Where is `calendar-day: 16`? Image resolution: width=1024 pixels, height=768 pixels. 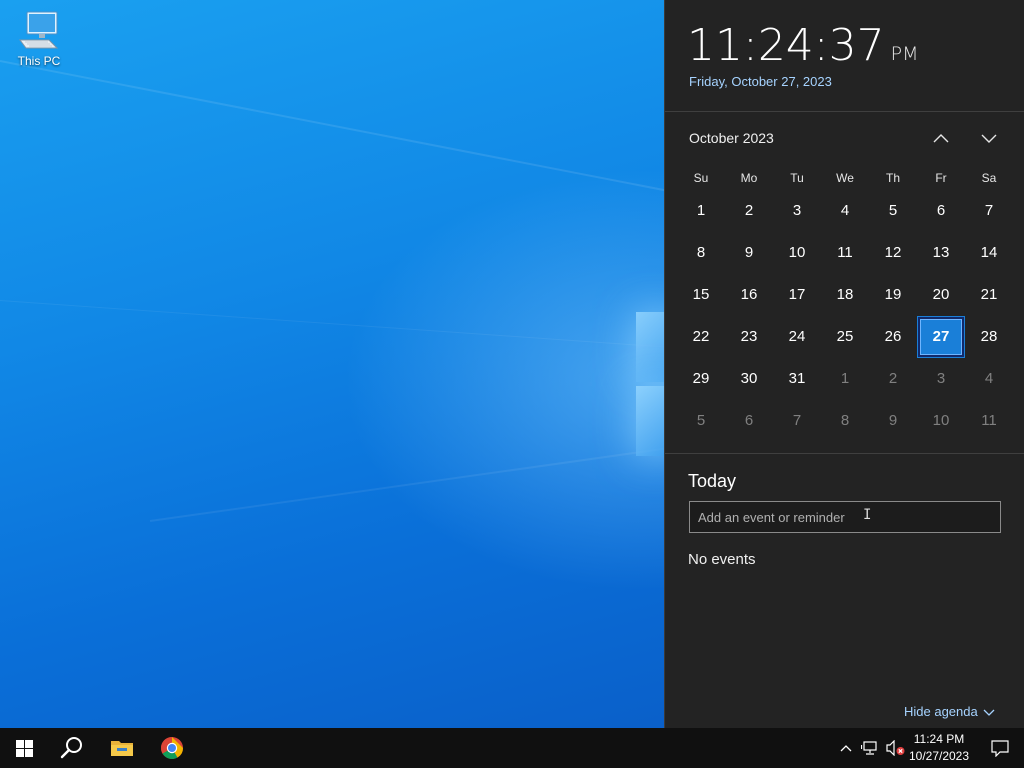 calendar-day: 16 is located at coordinates (749, 295).